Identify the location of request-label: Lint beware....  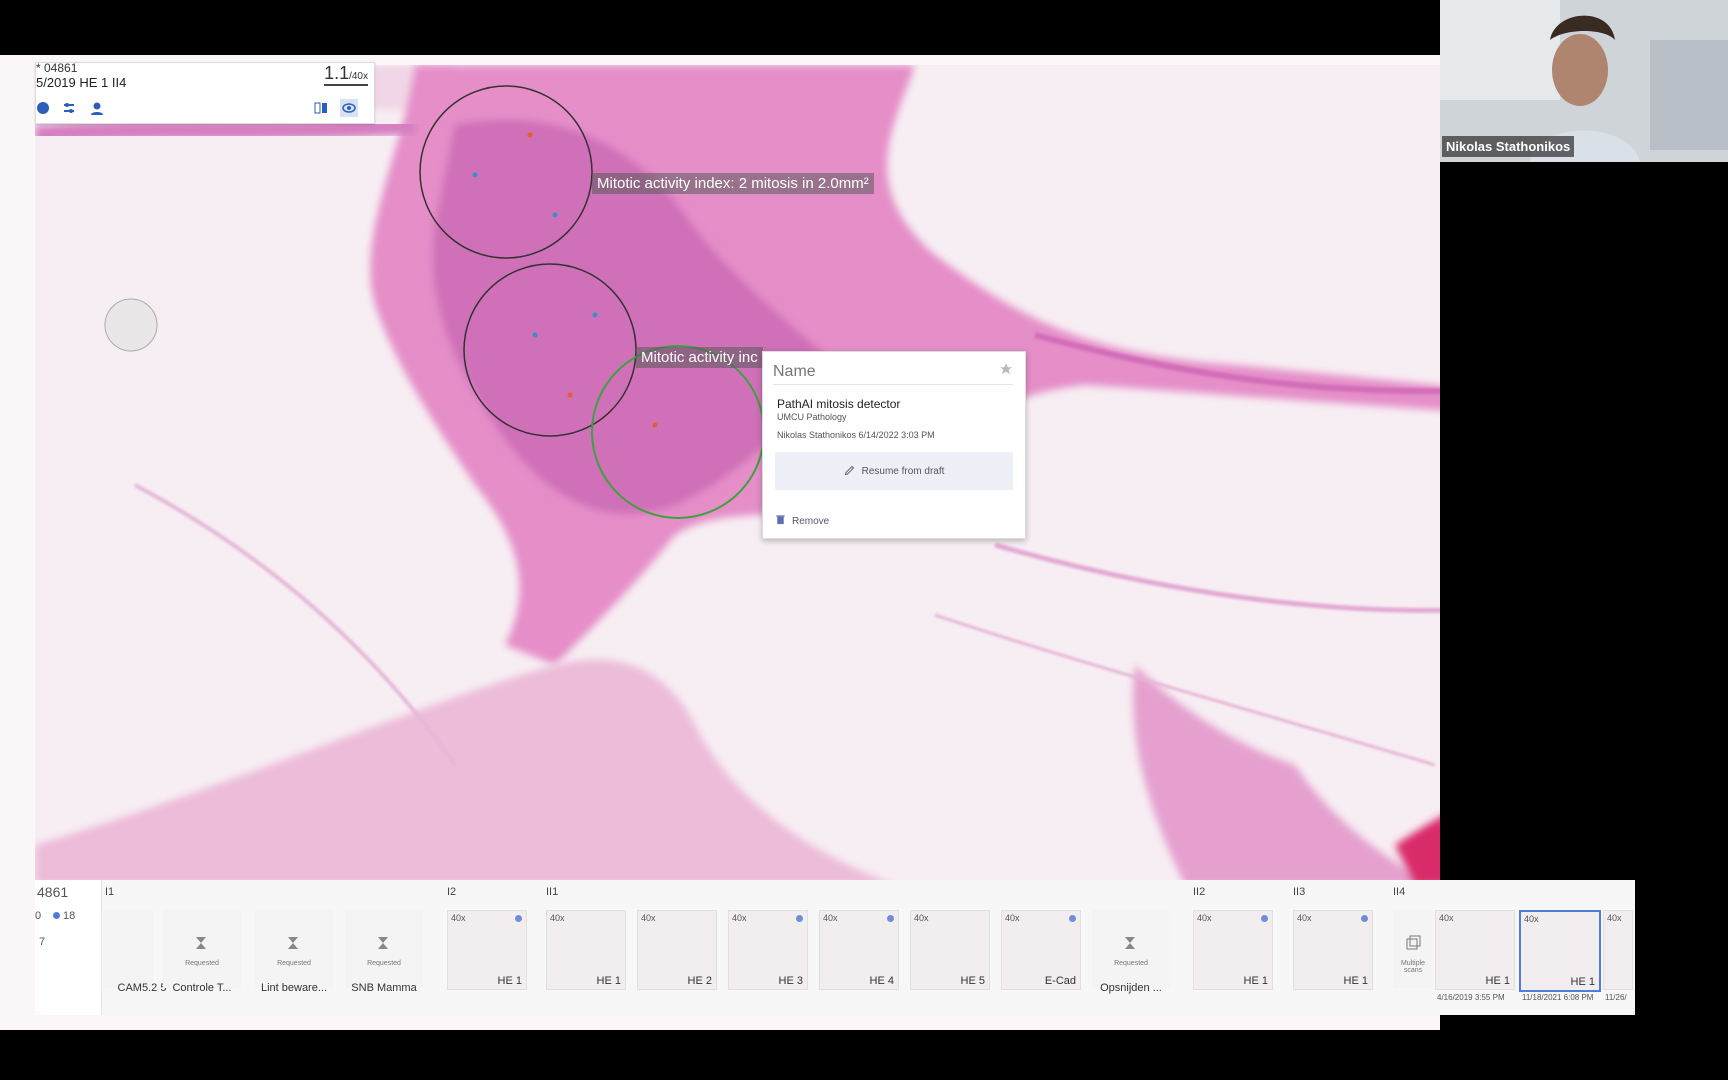
(294, 988).